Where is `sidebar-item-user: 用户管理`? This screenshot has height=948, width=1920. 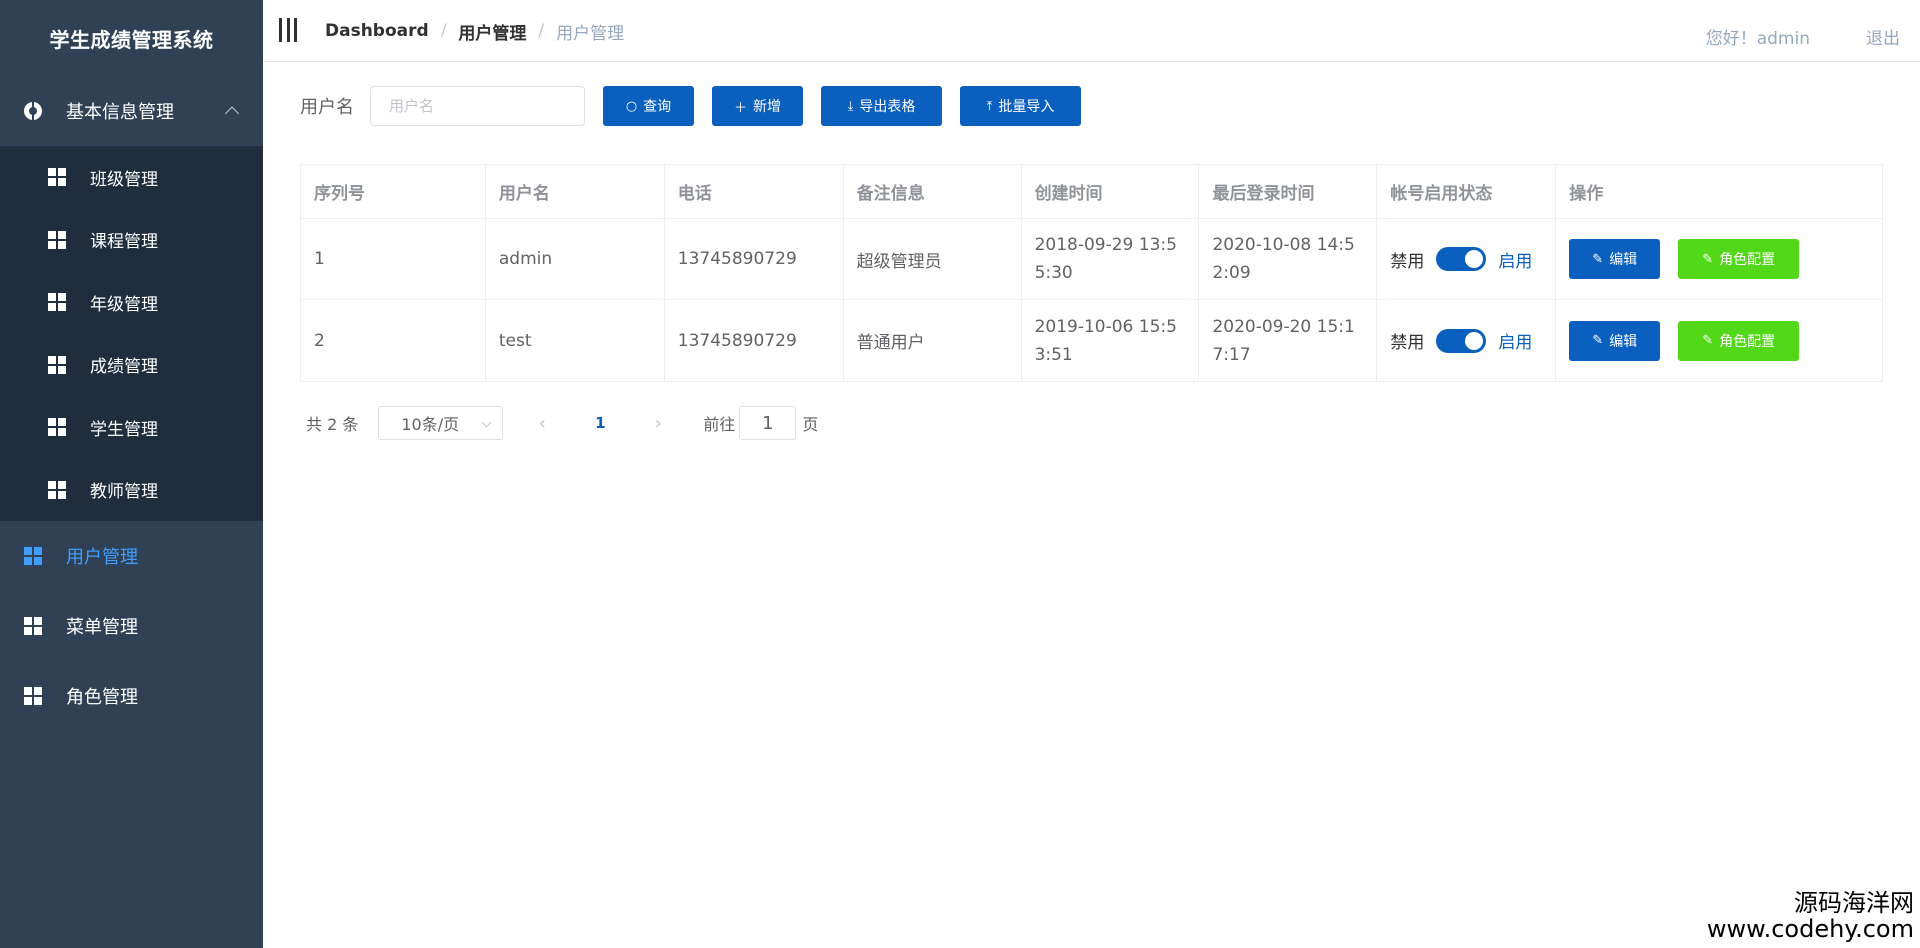 sidebar-item-user: 用户管理 is located at coordinates (131, 556).